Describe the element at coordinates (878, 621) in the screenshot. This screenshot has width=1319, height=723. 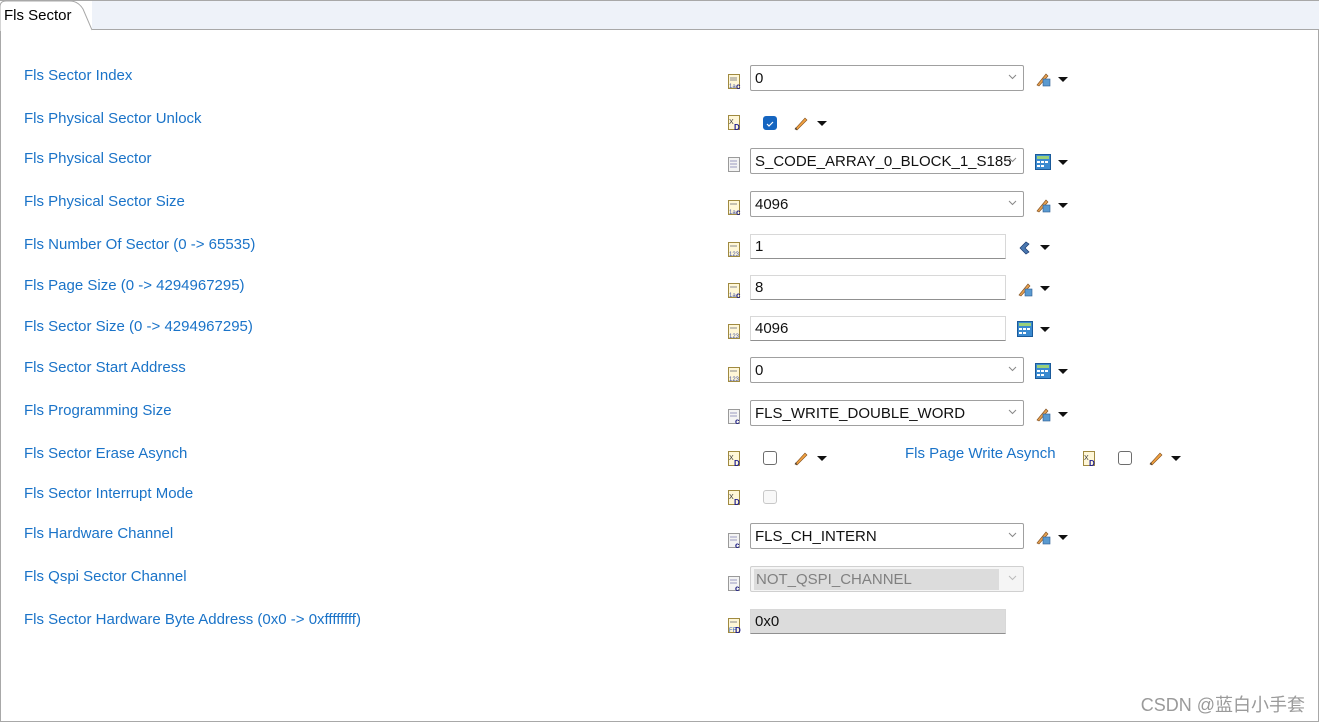
I see `hw-byte-address-input: 0x0` at that location.